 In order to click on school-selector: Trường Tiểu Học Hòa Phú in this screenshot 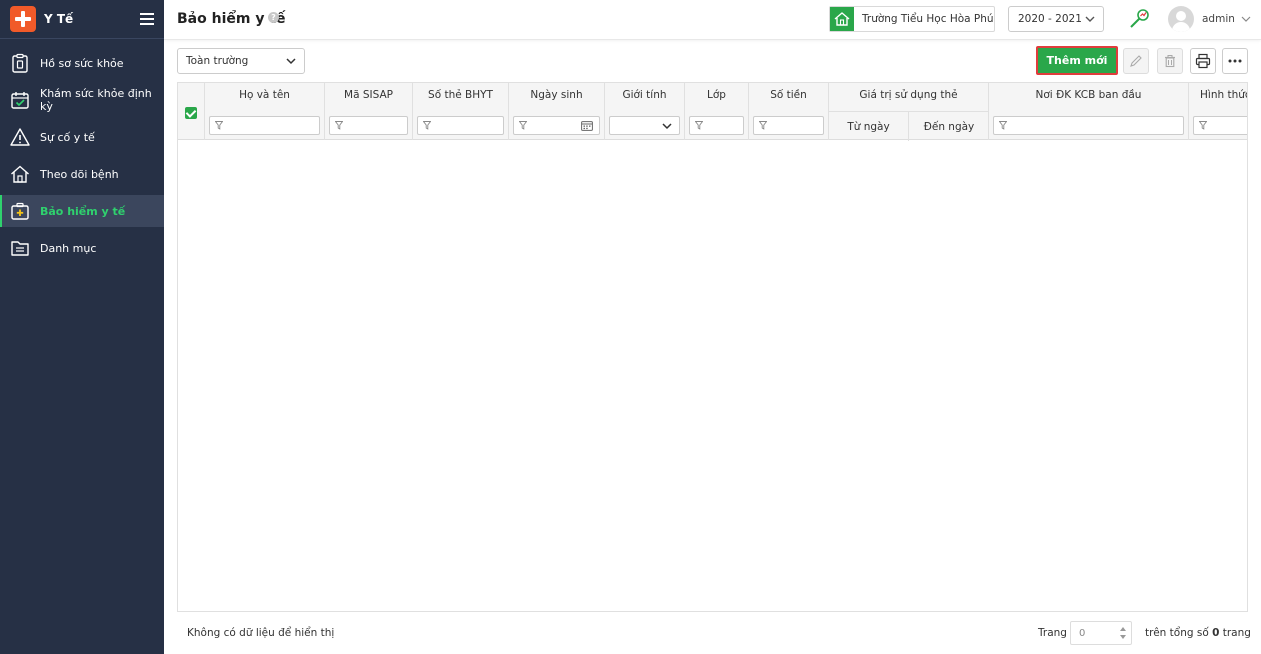, I will do `click(912, 19)`.